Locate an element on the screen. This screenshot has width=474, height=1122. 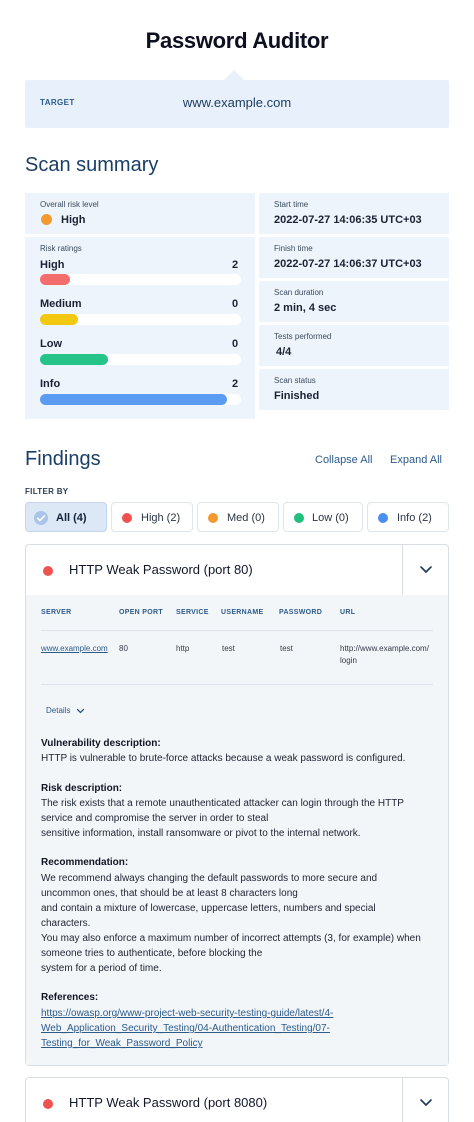
vuln-title: Vulnerability description: is located at coordinates (101, 743).